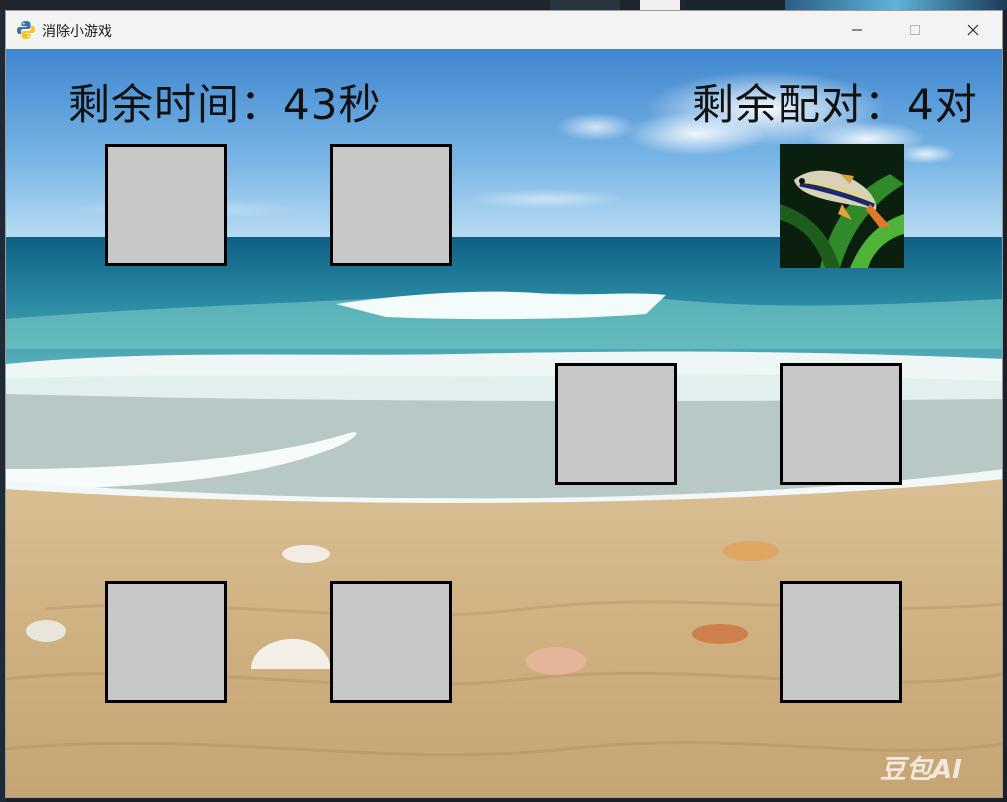 This screenshot has height=802, width=1007. I want to click on fish-image, so click(842, 206).